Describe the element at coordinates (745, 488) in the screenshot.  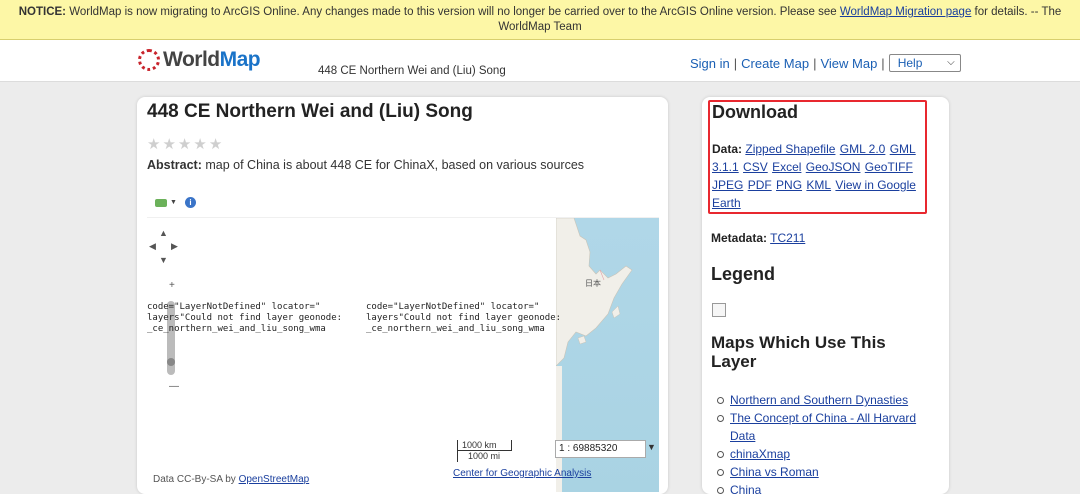
I see `map-link: China` at that location.